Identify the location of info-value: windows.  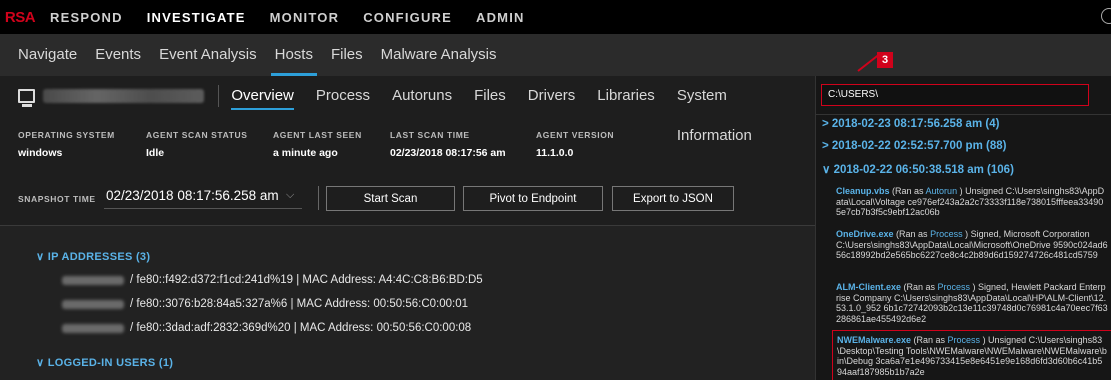
(40, 153).